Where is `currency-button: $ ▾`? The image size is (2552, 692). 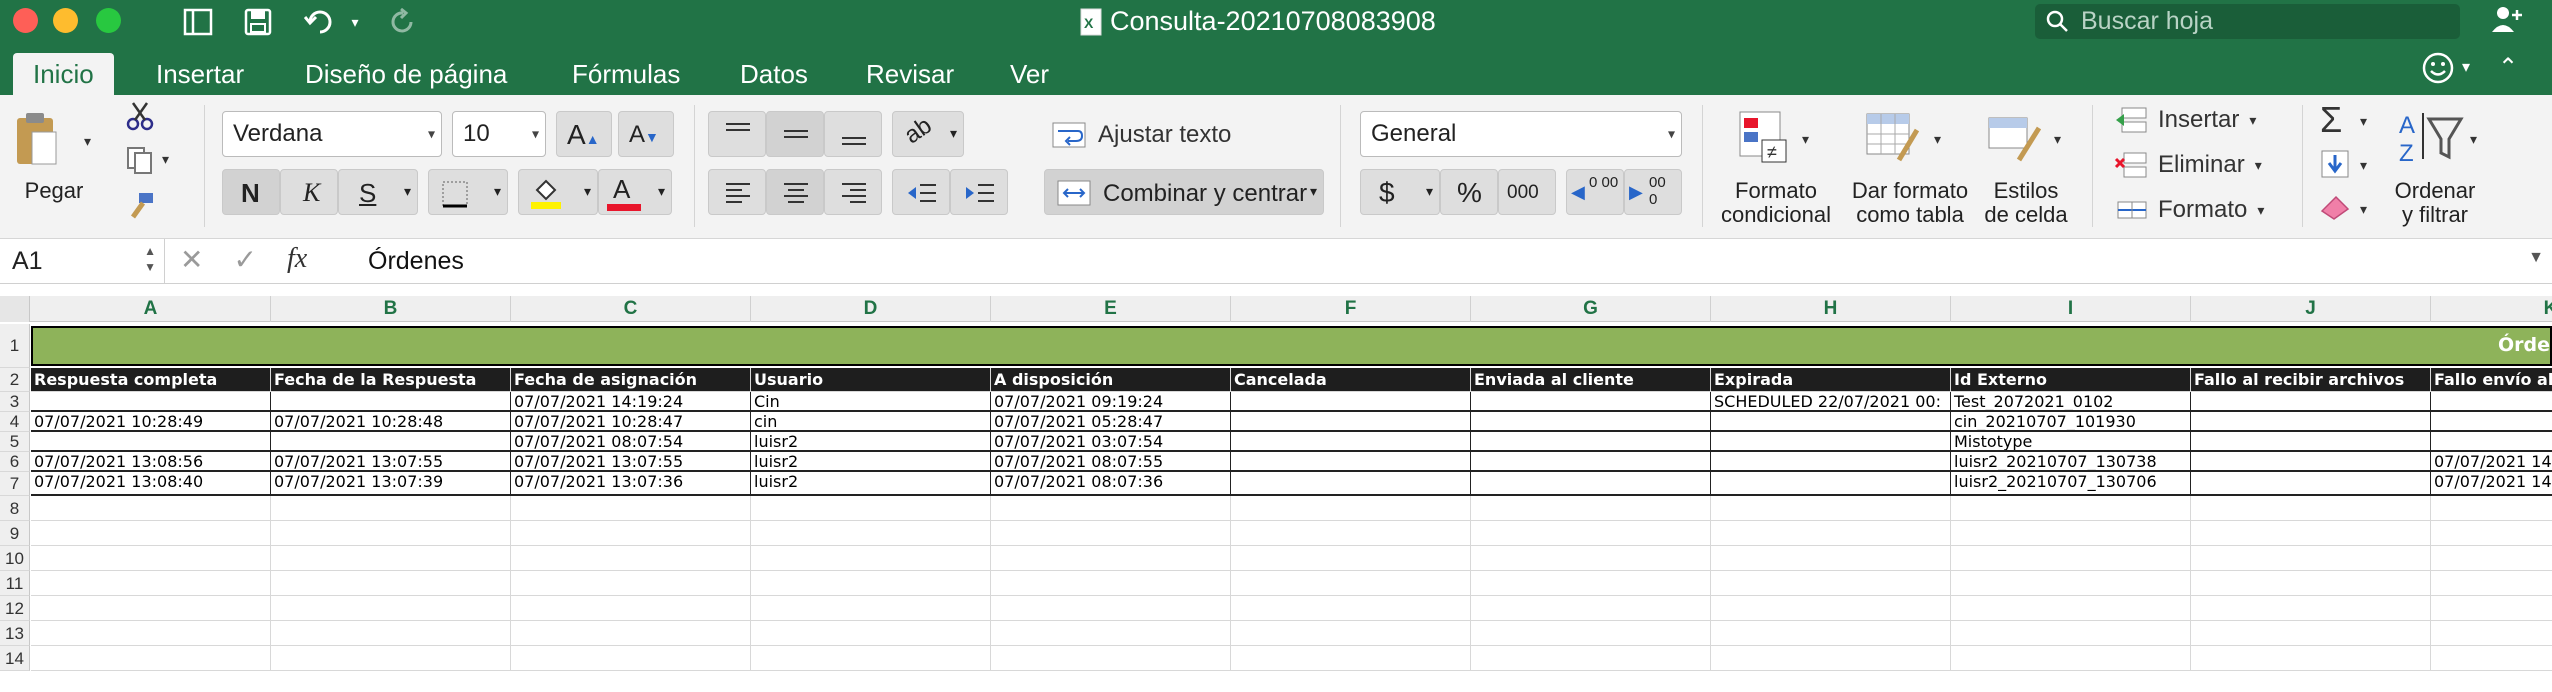
currency-button: $ ▾ is located at coordinates (1400, 192).